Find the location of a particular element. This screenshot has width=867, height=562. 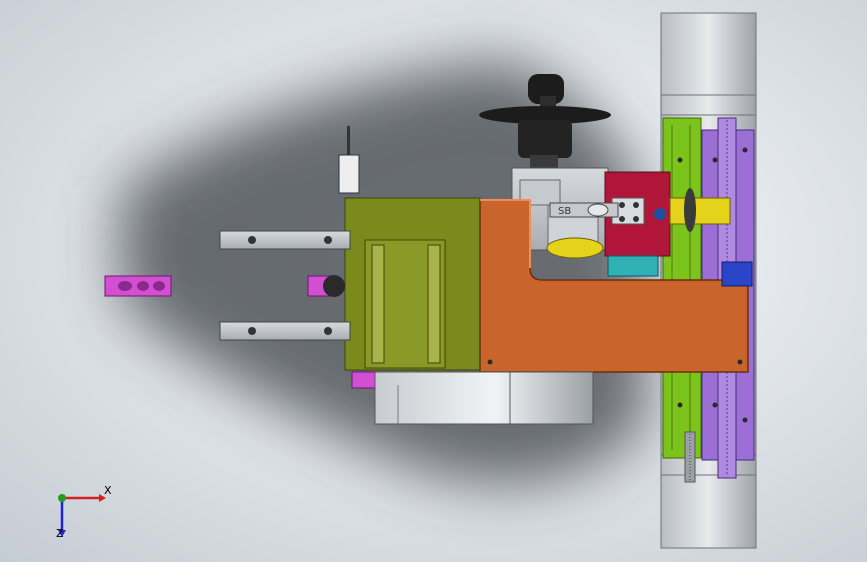

teal-bracket is located at coordinates (633, 266).